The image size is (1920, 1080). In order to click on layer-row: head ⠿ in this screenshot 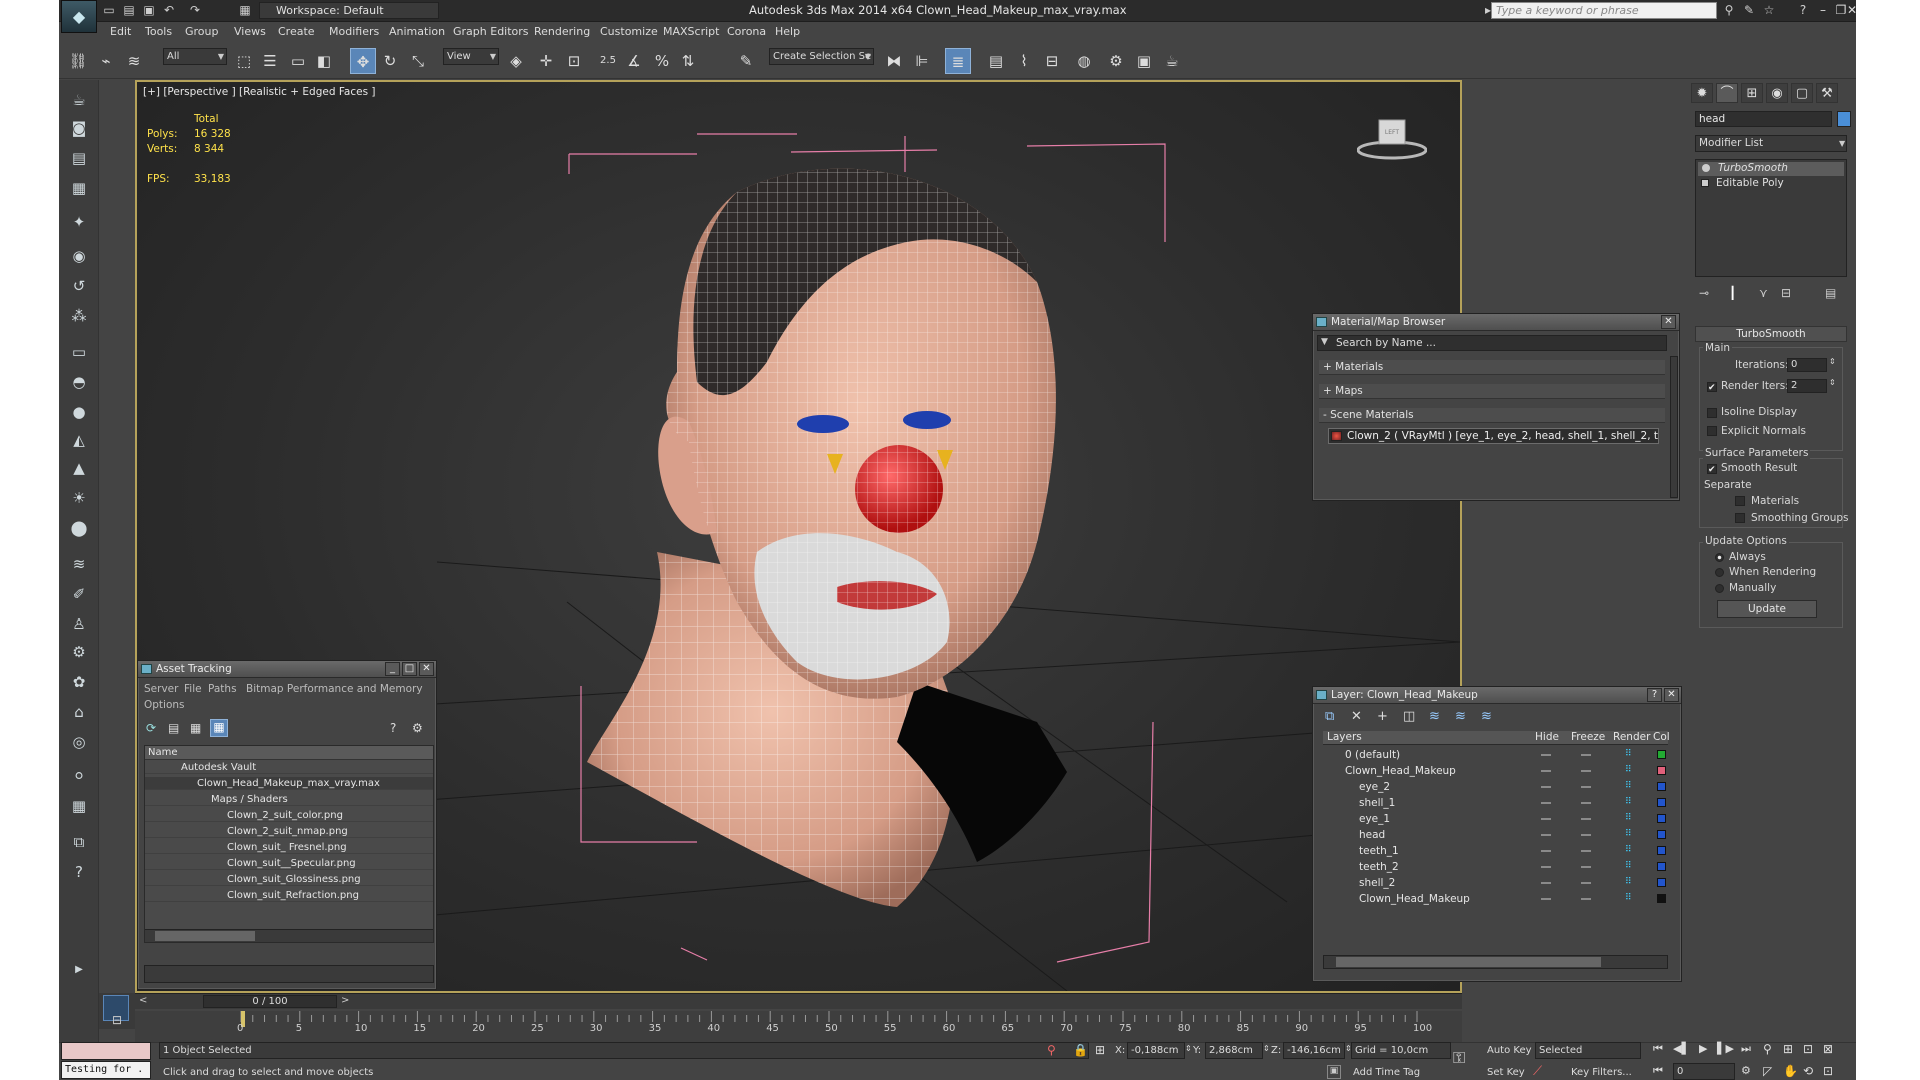, I will do `click(1495, 835)`.